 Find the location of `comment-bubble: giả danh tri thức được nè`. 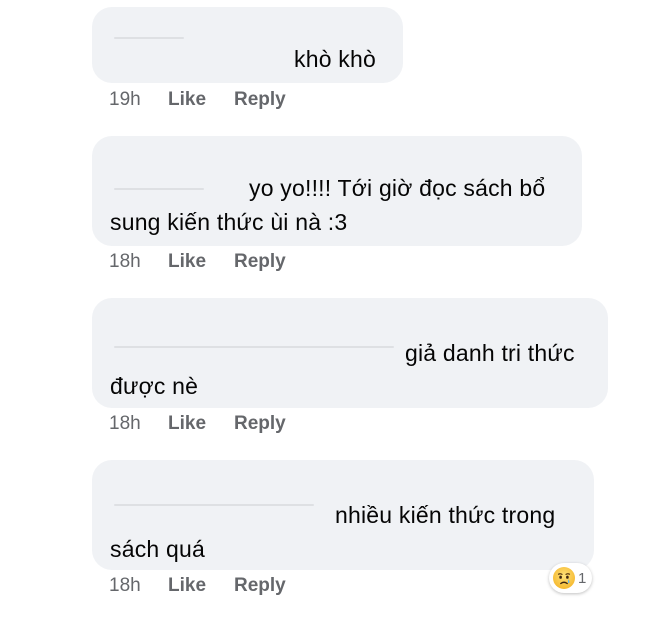

comment-bubble: giả danh tri thức được nè is located at coordinates (350, 353).